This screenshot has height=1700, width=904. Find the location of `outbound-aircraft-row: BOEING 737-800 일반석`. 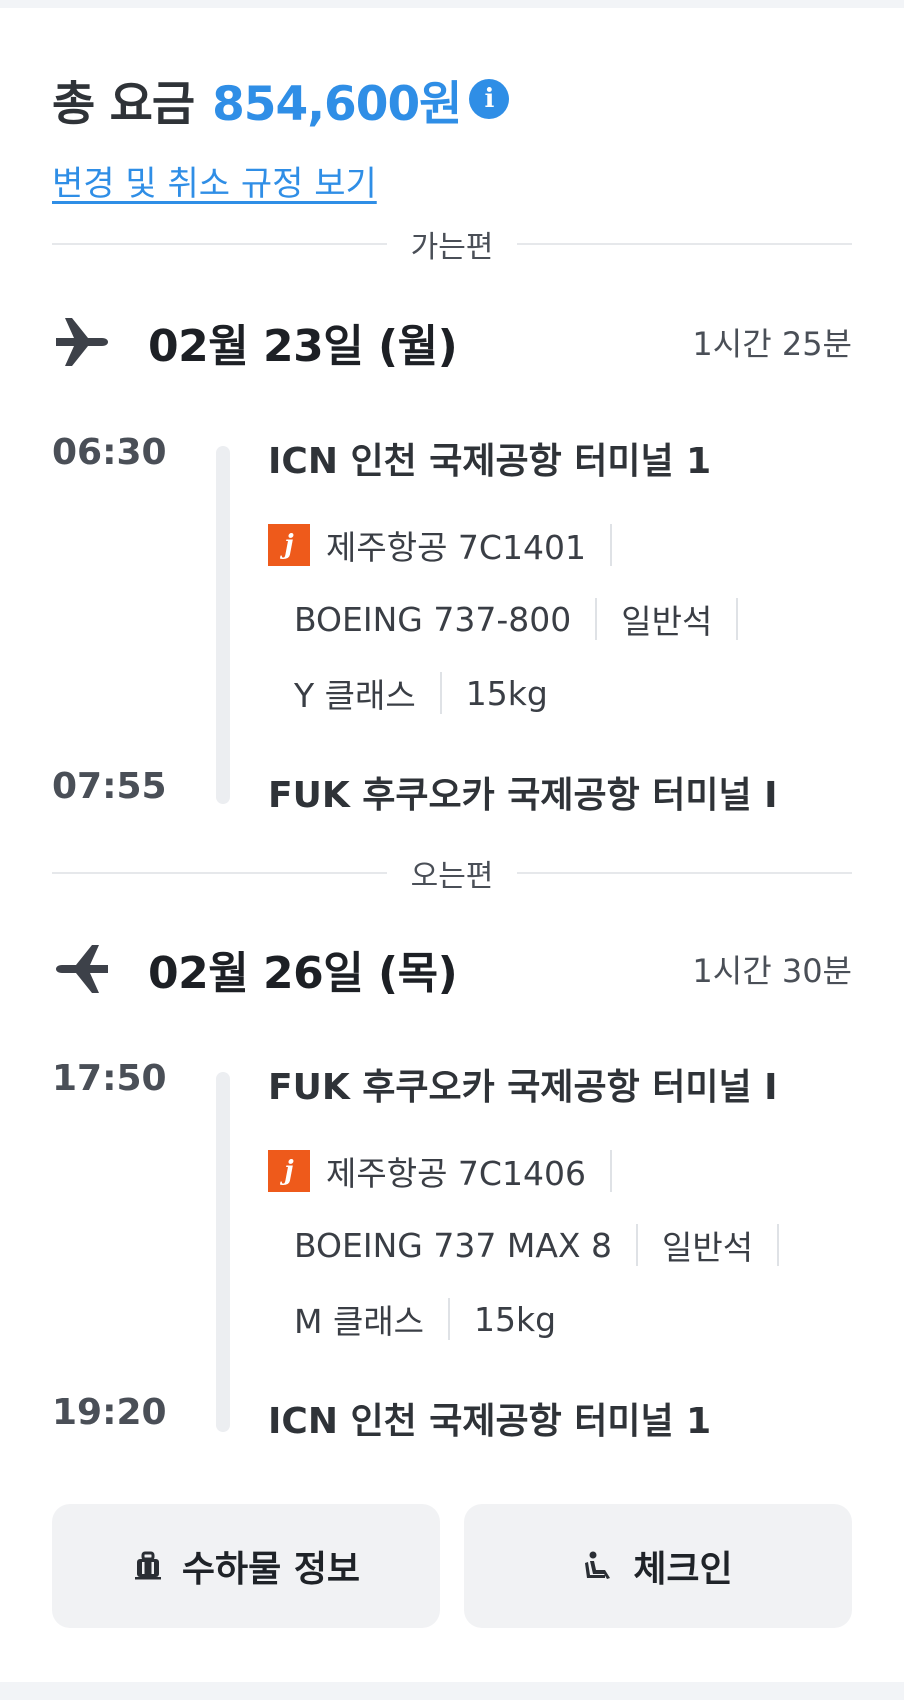

outbound-aircraft-row: BOEING 737-800 일반석 is located at coordinates (516, 619).